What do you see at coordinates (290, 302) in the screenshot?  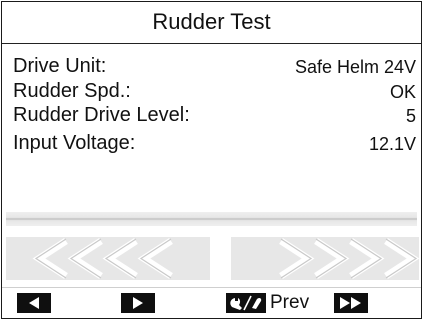 I see `prev-label: Prev` at bounding box center [290, 302].